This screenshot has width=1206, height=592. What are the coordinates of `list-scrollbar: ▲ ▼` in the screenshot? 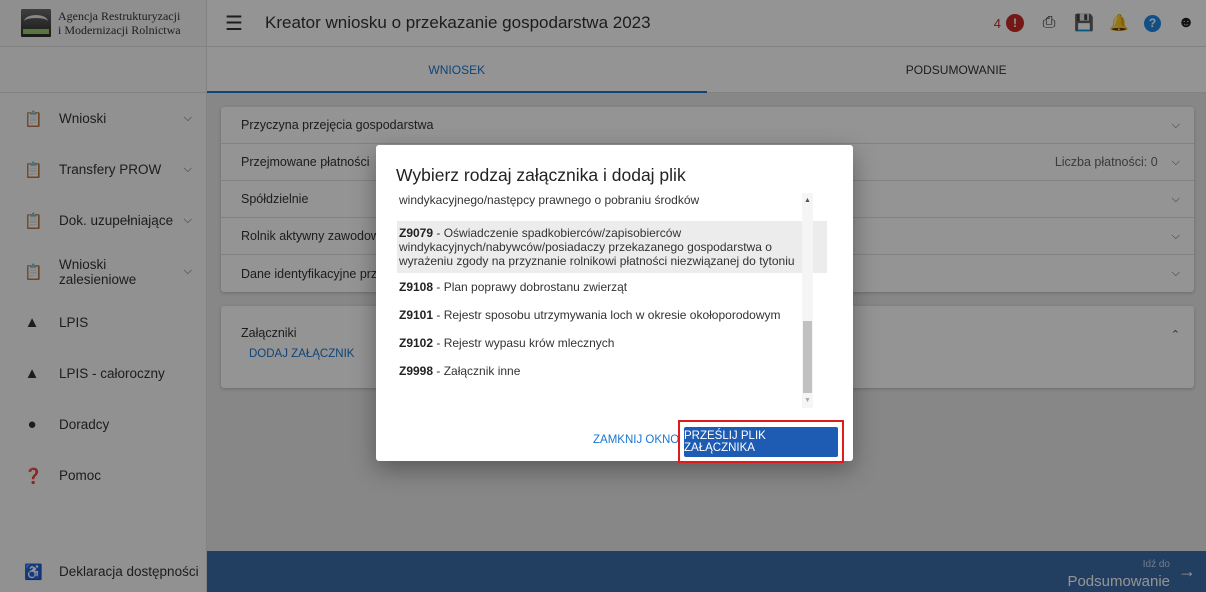 It's located at (807, 300).